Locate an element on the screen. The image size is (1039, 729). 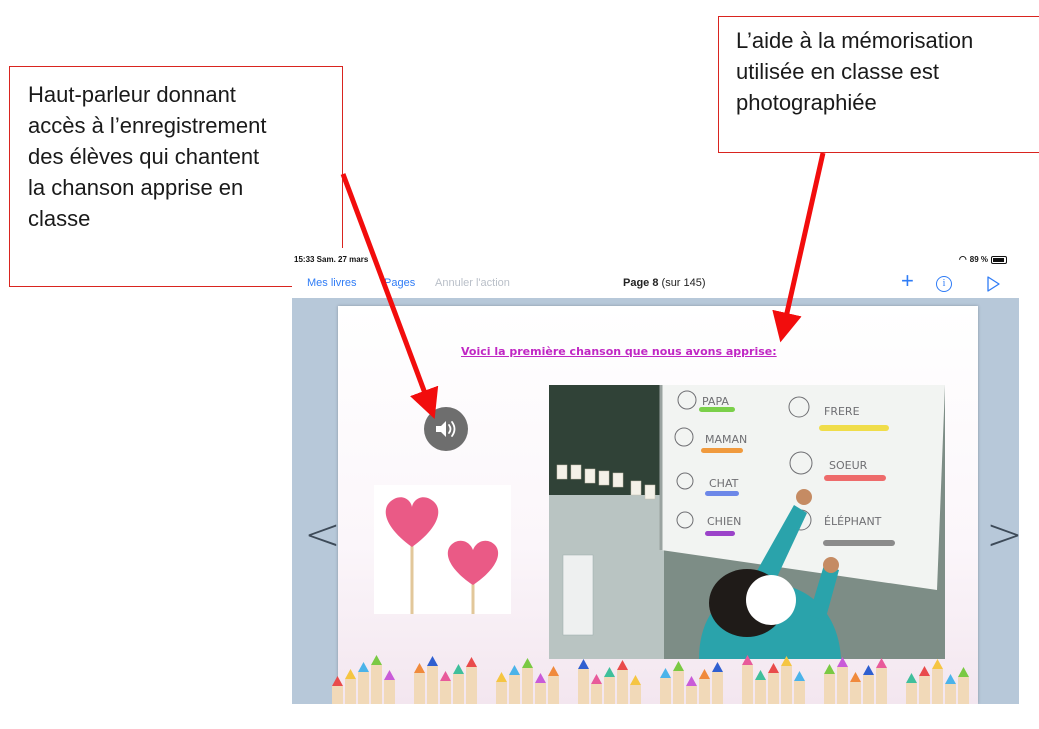
pencils-decoration is located at coordinates (650, 679).